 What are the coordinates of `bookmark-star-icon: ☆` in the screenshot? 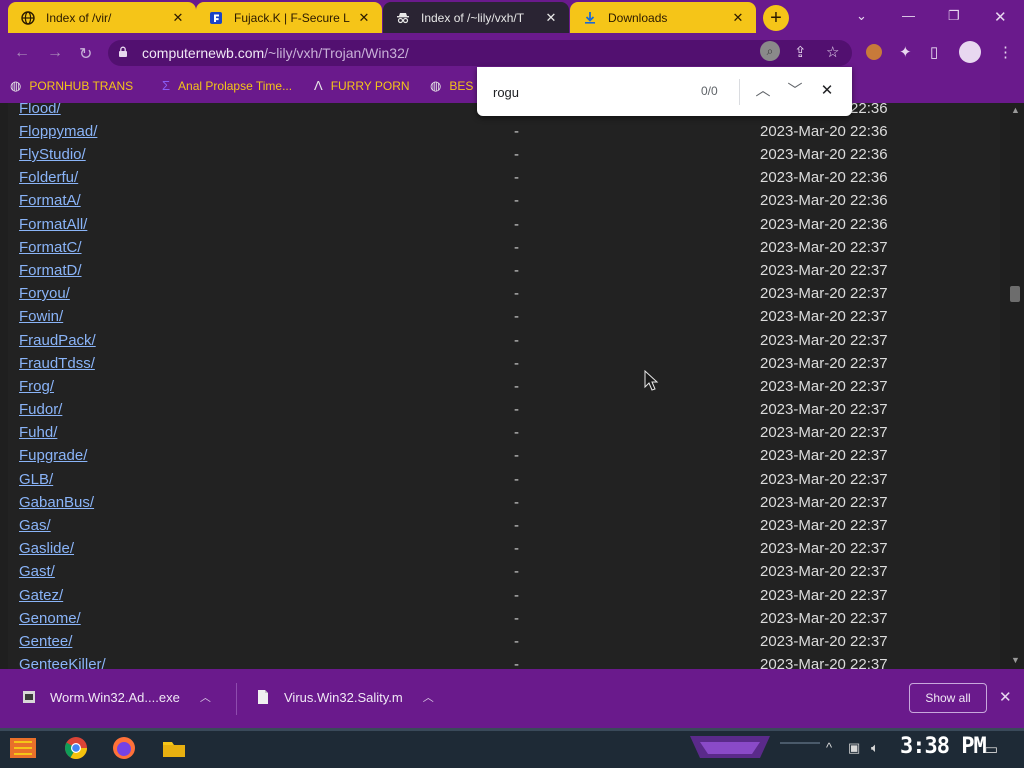 It's located at (832, 52).